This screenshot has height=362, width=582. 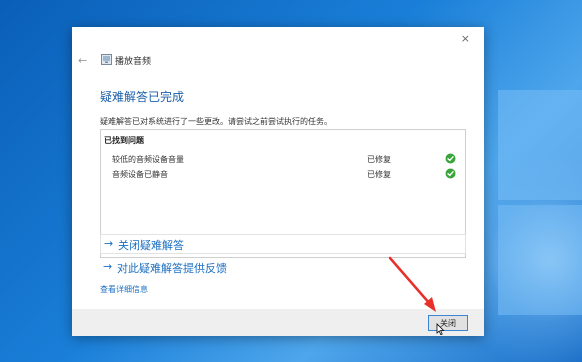 What do you see at coordinates (283, 175) in the screenshot?
I see `issue-row: 音频设备已静音 已修复` at bounding box center [283, 175].